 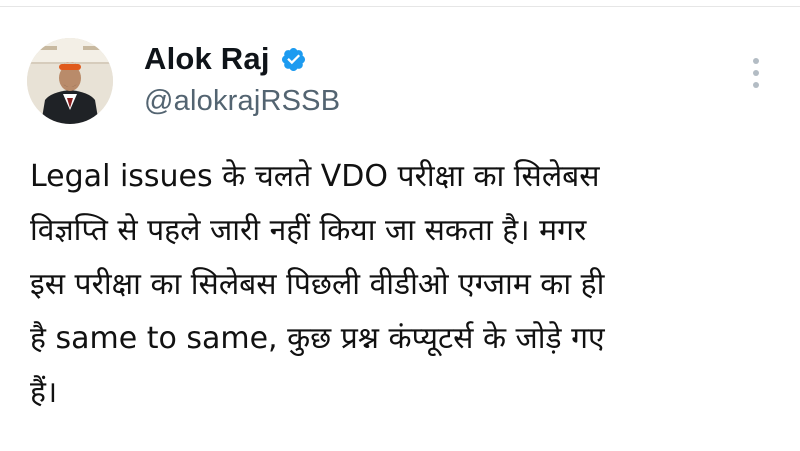 I want to click on tweet-text-line: हैं।, so click(x=44, y=392).